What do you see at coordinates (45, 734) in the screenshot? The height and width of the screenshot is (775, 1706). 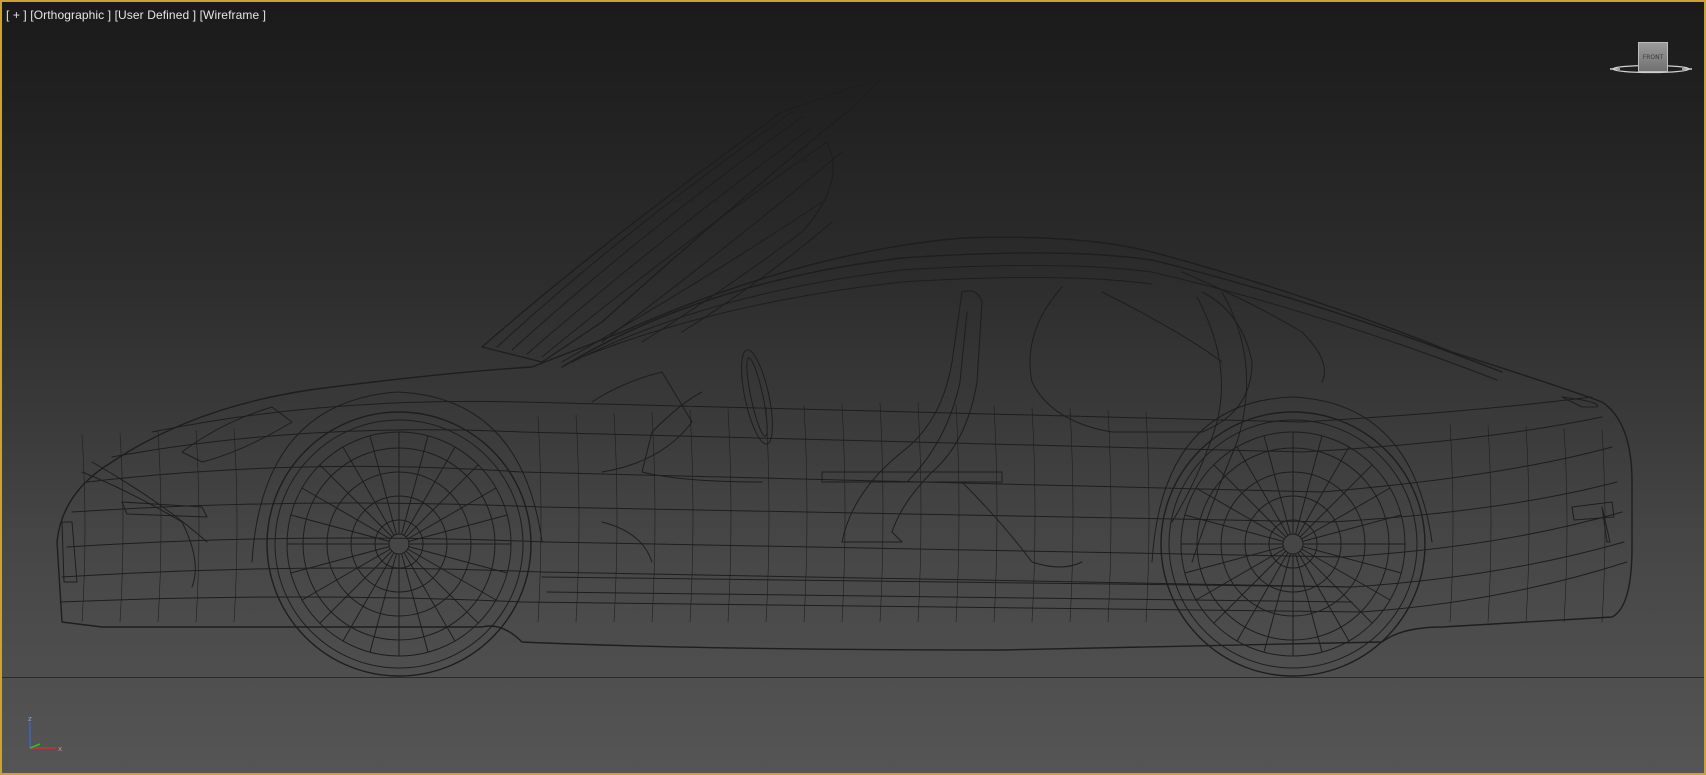 I see `axis-tripod-icon: z x` at bounding box center [45, 734].